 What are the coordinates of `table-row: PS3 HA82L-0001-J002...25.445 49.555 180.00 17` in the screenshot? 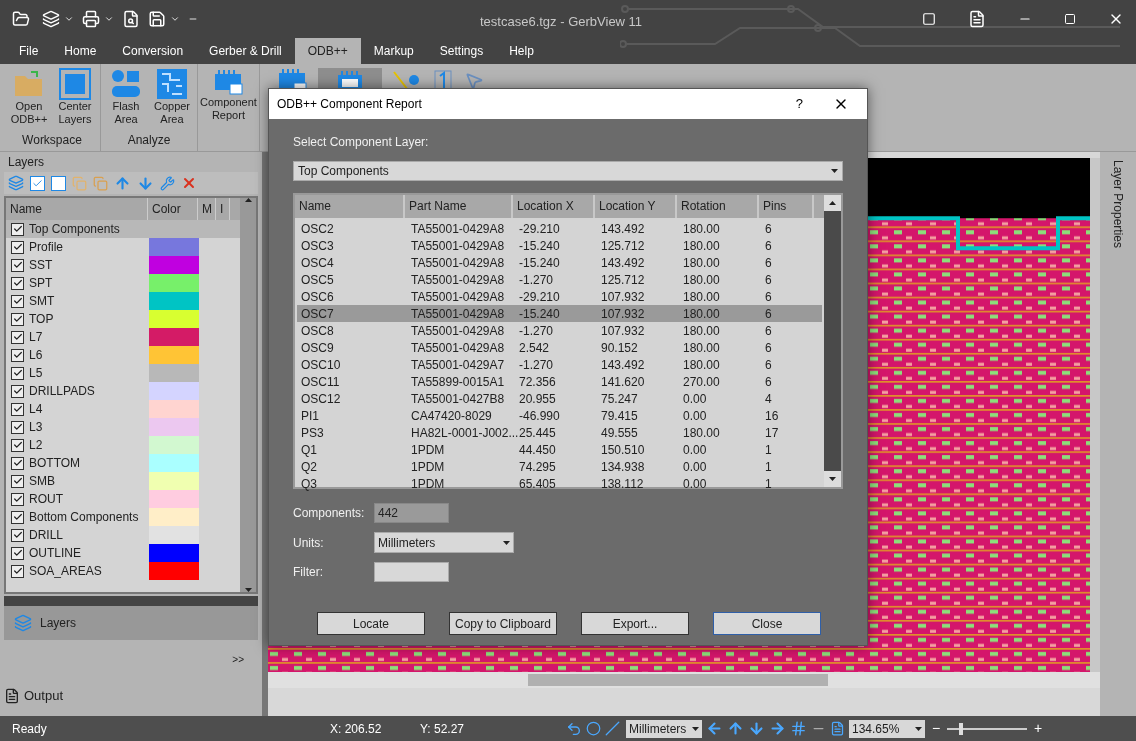 It's located at (559, 432).